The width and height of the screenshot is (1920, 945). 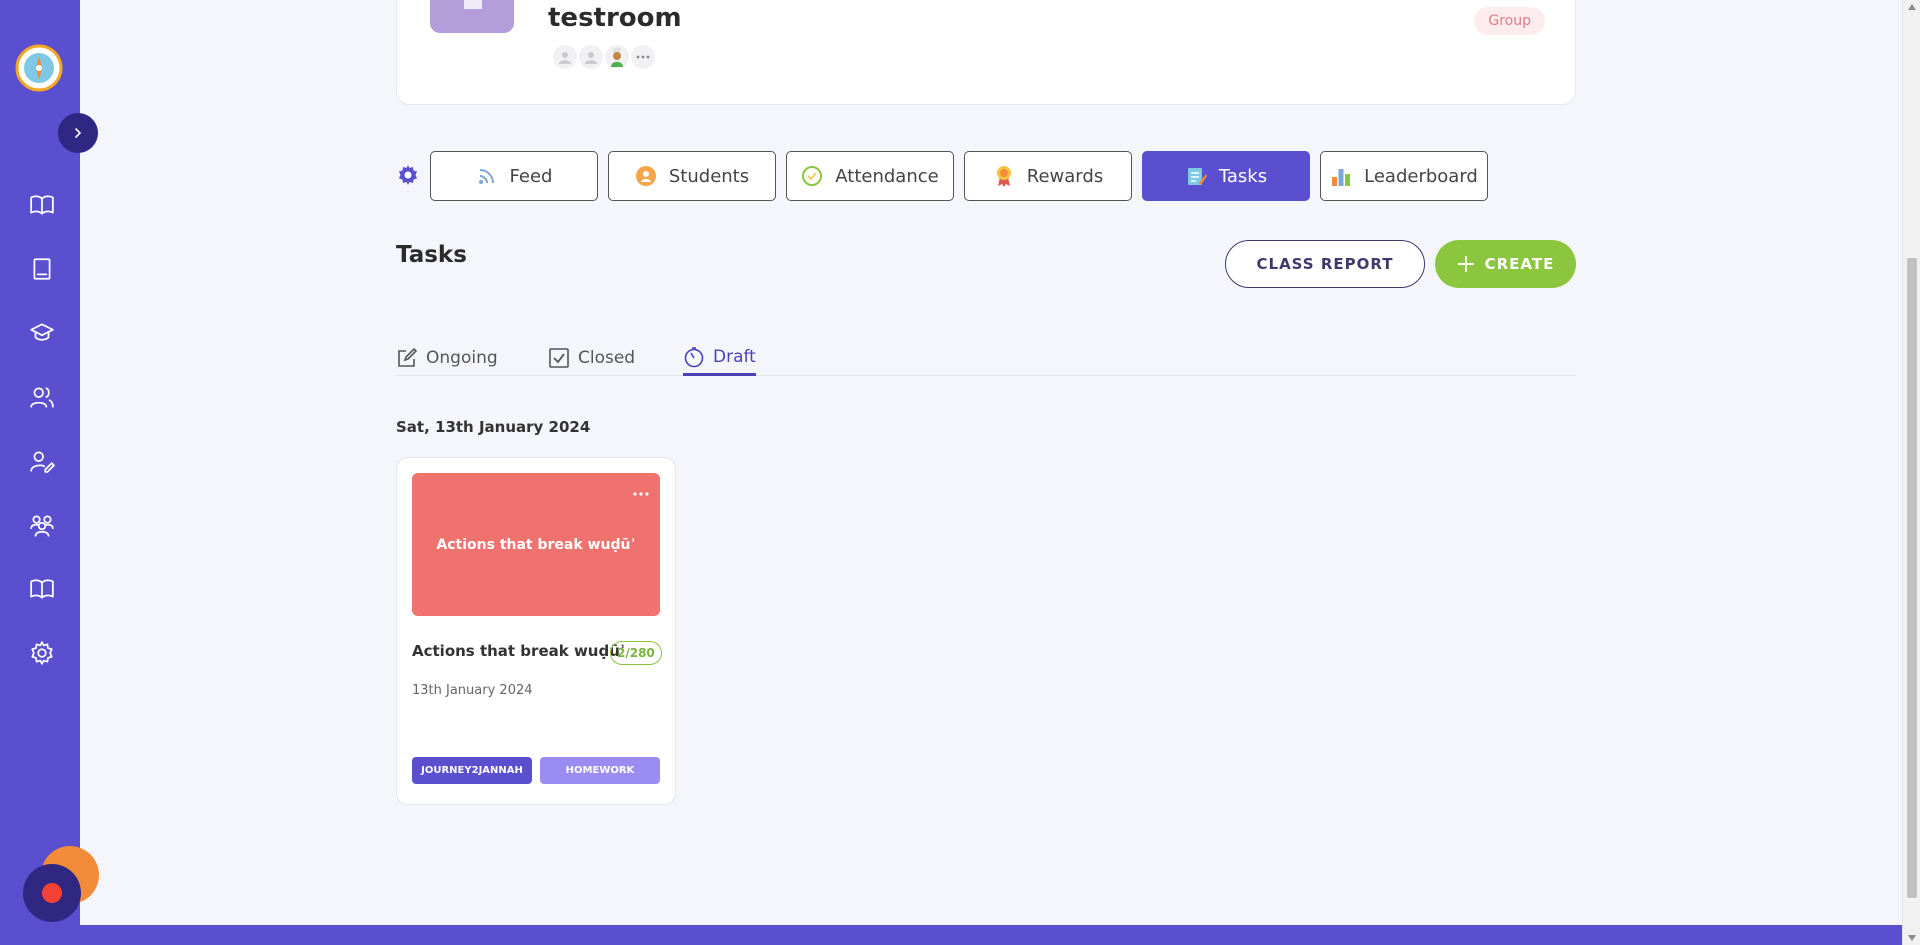 I want to click on sub-tab-label: Ongoing, so click(x=462, y=358).